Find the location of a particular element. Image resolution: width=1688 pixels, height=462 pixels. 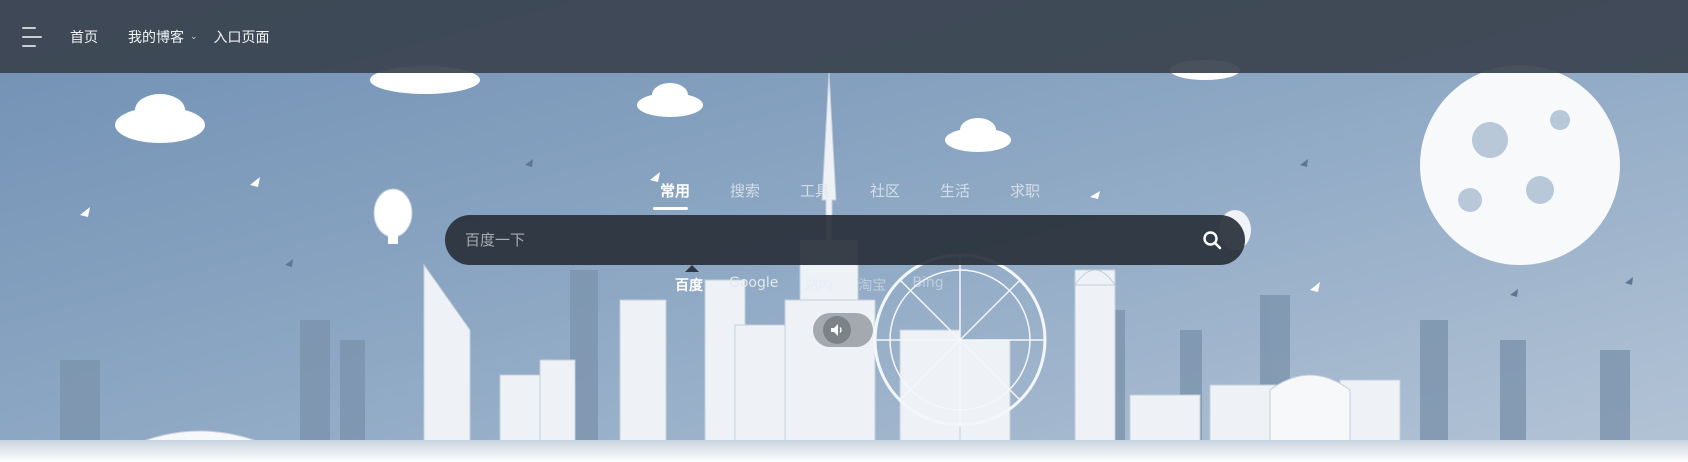

tab-community: 社区 is located at coordinates (885, 195).